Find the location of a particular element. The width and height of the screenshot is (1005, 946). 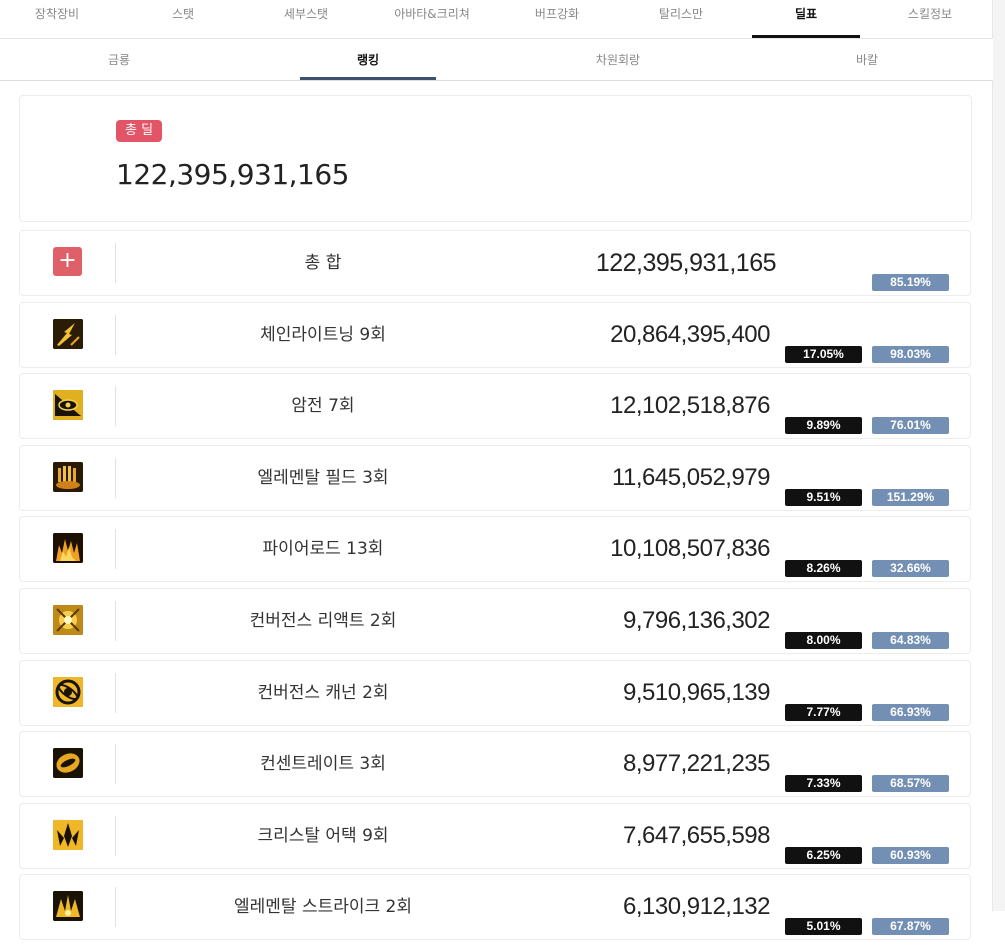

skill-ratio-percent: 68.57% is located at coordinates (910, 784).